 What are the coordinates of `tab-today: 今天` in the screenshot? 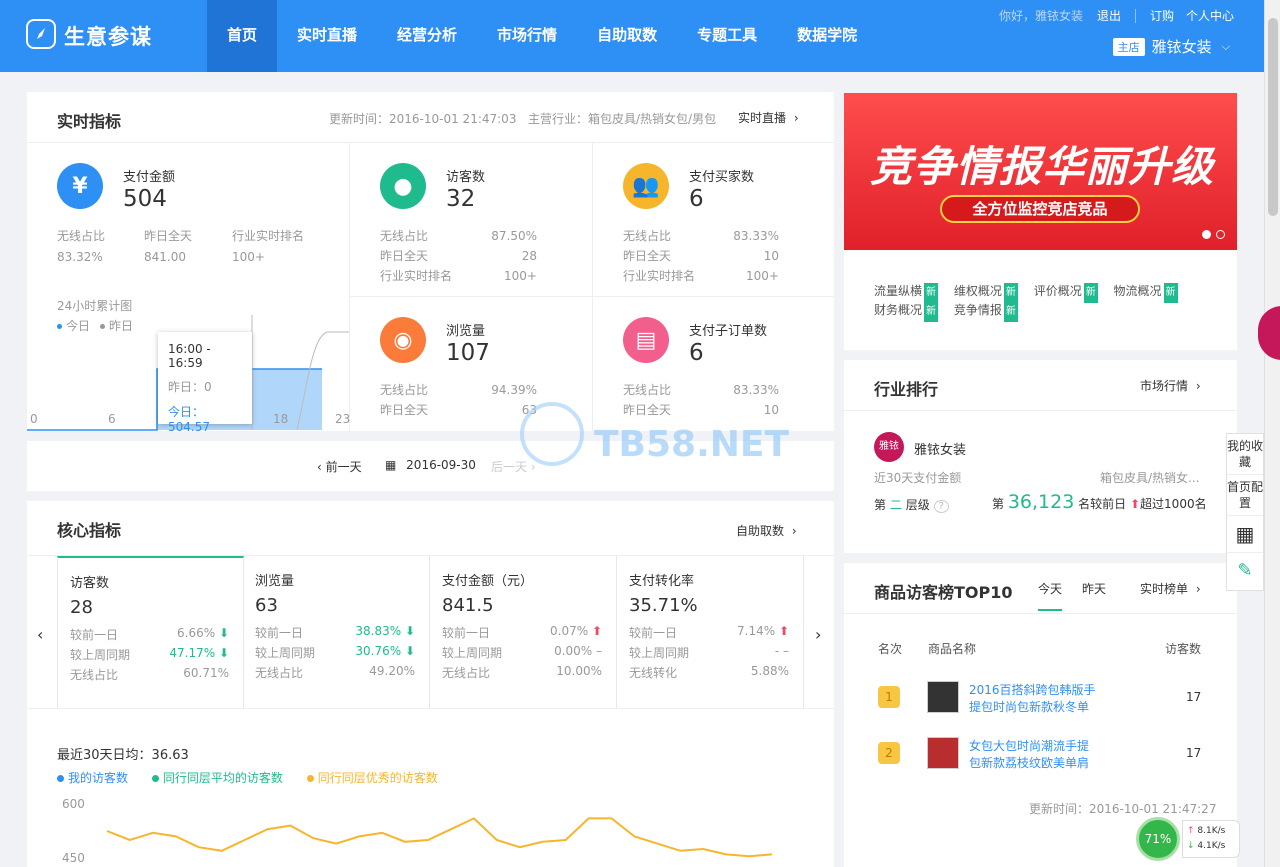 It's located at (1050, 595).